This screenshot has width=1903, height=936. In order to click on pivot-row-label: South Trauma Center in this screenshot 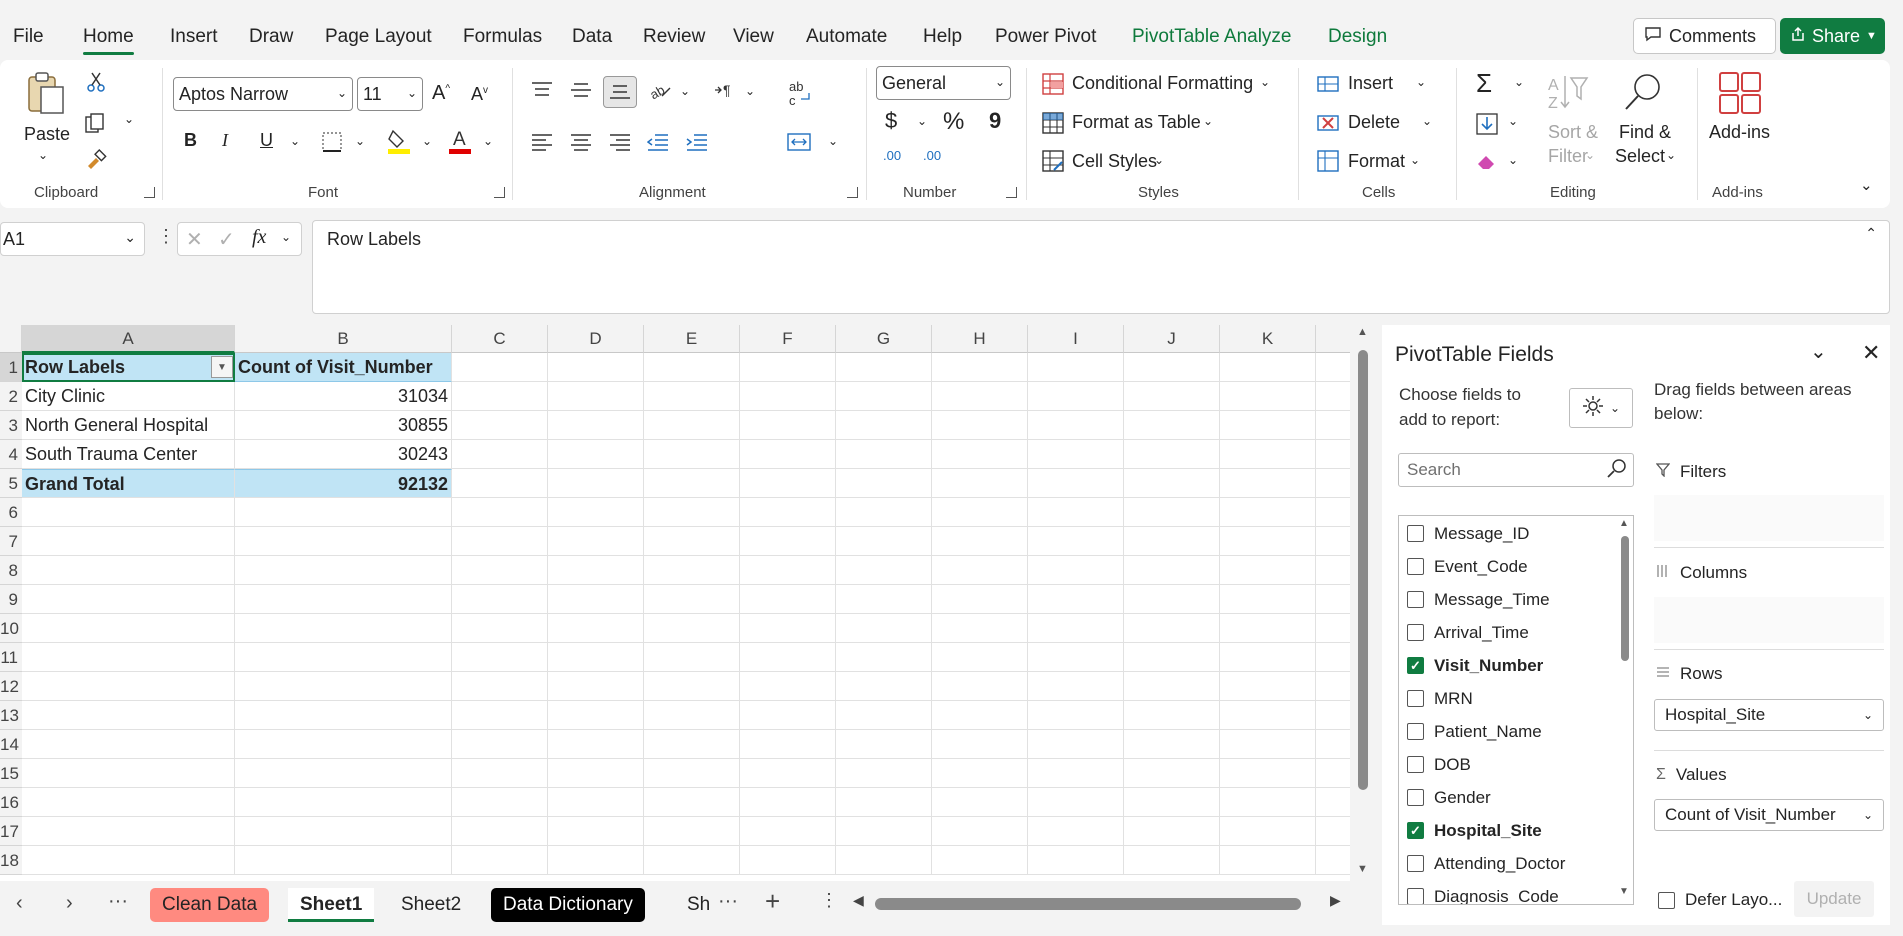, I will do `click(128, 454)`.